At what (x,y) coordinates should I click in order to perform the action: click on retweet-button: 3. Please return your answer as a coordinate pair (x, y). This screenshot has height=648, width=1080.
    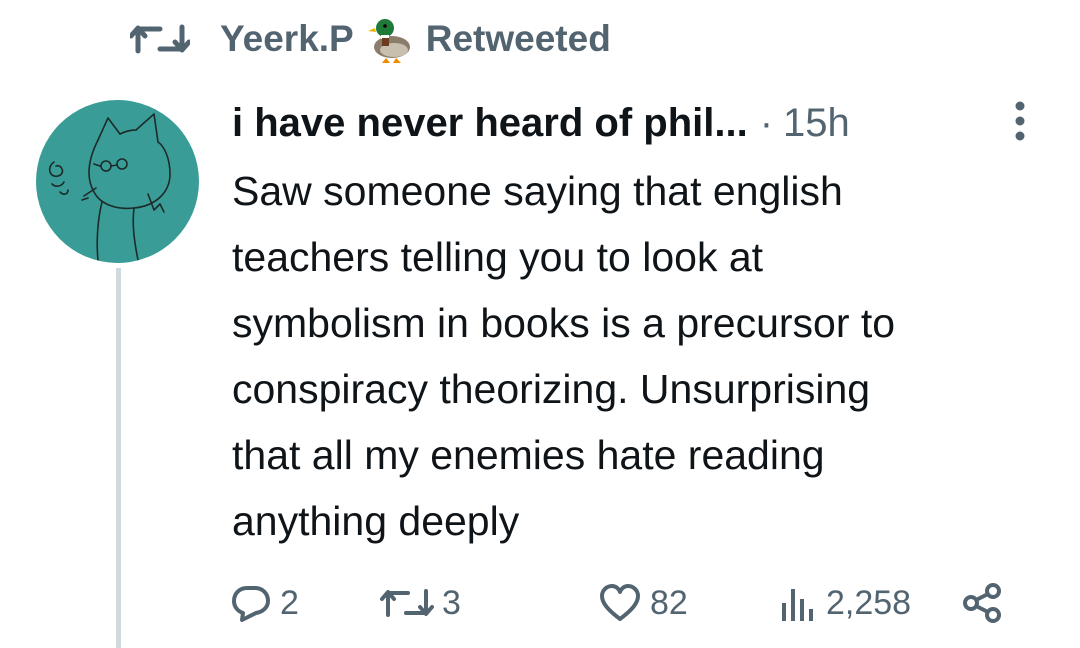
    Looking at the image, I should click on (420, 603).